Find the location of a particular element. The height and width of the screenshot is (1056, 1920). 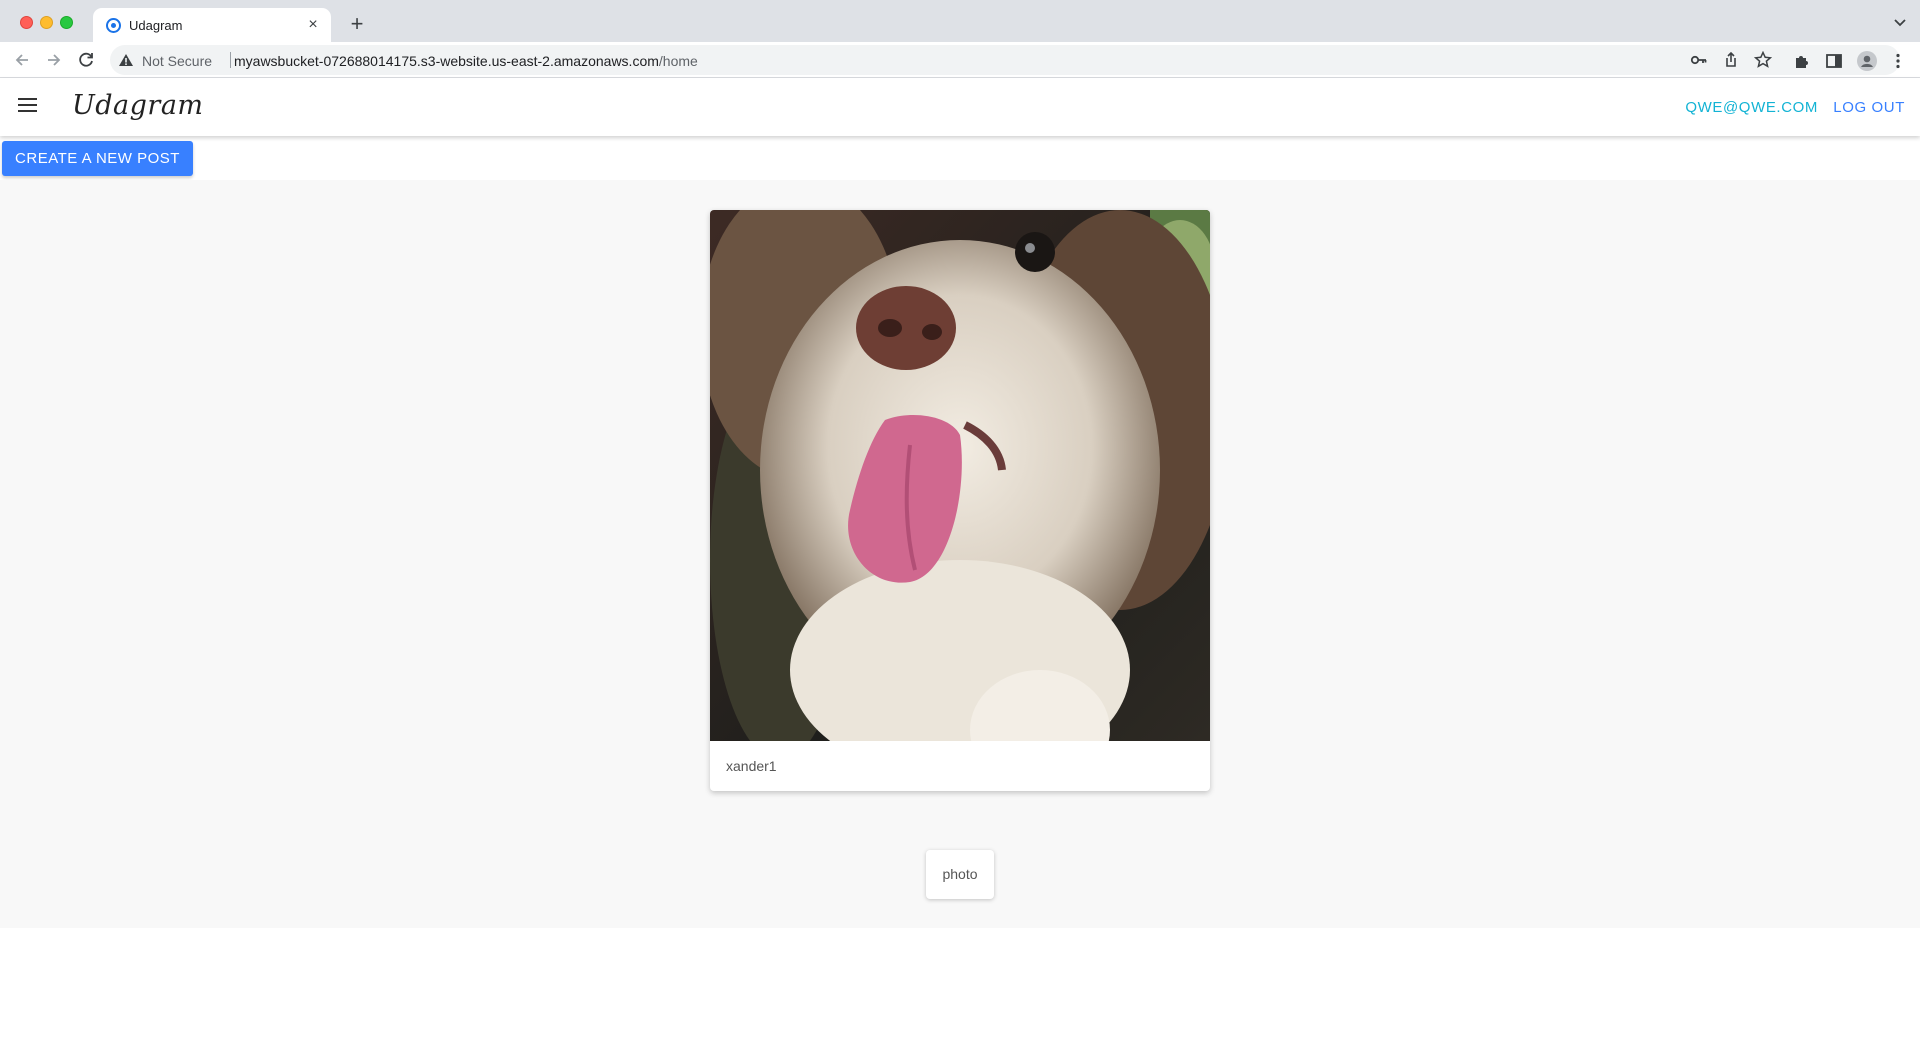

kebab-menu-icon is located at coordinates (1898, 61).